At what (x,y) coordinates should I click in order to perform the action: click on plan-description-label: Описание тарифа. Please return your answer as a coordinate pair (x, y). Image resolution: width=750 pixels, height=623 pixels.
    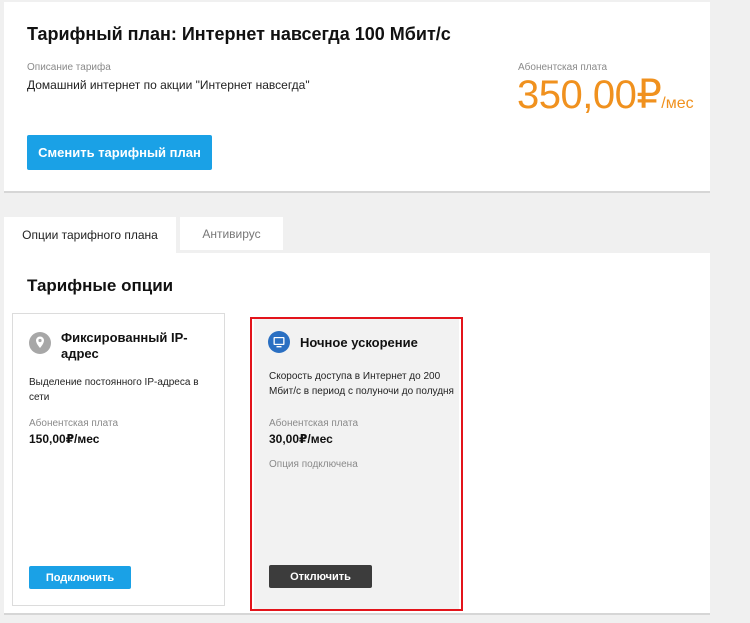
    Looking at the image, I should click on (69, 67).